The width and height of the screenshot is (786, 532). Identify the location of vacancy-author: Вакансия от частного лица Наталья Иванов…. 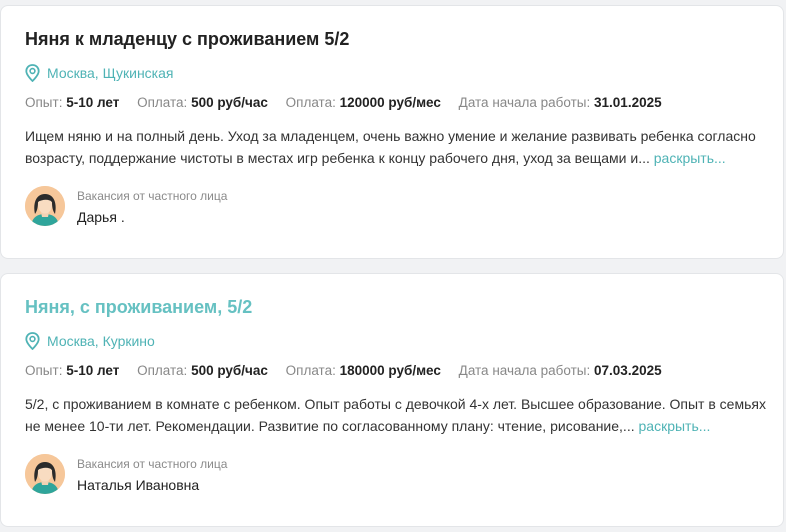
(126, 474).